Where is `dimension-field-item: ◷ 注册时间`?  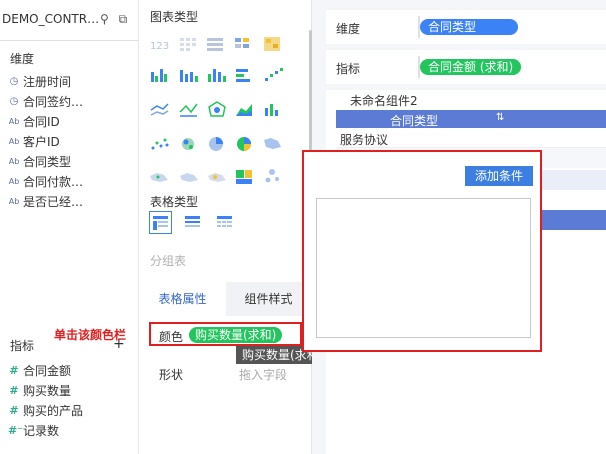 dimension-field-item: ◷ 注册时间 is located at coordinates (39, 81).